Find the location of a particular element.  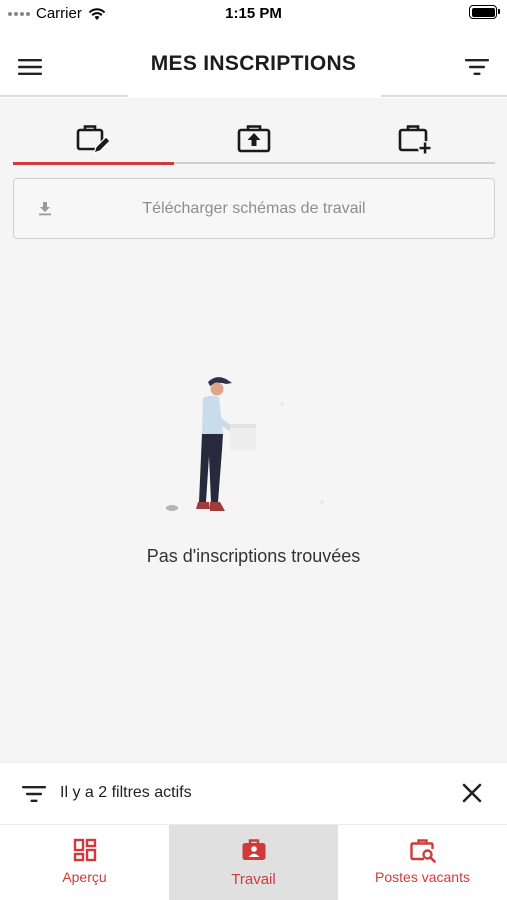

nav-item-apercu: Aperçu is located at coordinates (84, 862).